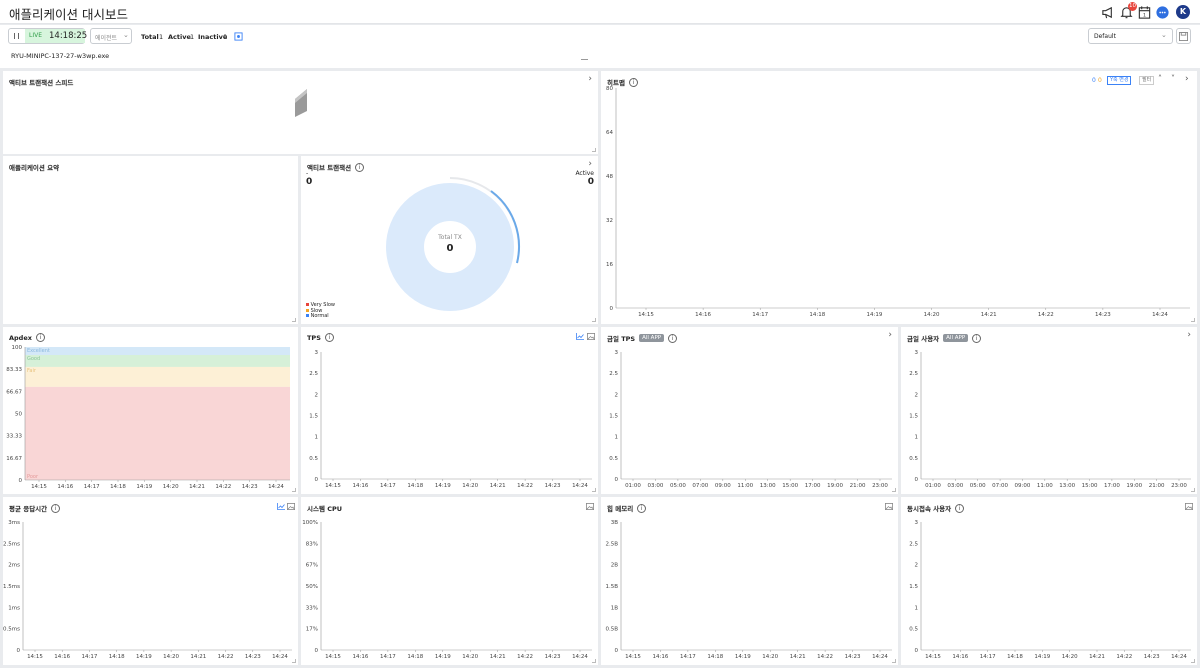 Image resolution: width=1200 pixels, height=668 pixels. What do you see at coordinates (1132, 6) in the screenshot?
I see `notification-badge: 10` at bounding box center [1132, 6].